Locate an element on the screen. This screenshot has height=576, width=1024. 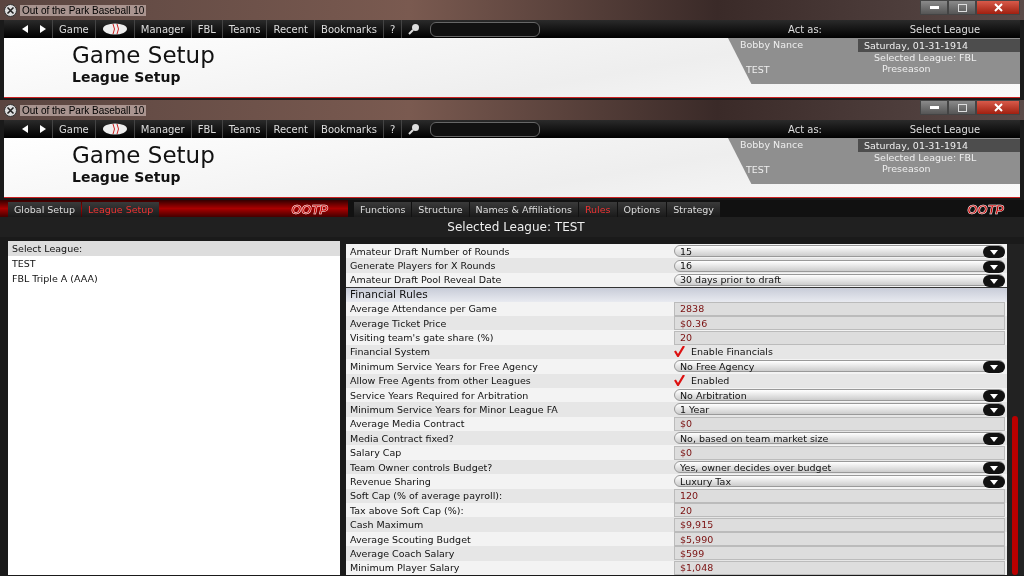
setting-label: Team Owner controls Budget? is located at coordinates (421, 467).